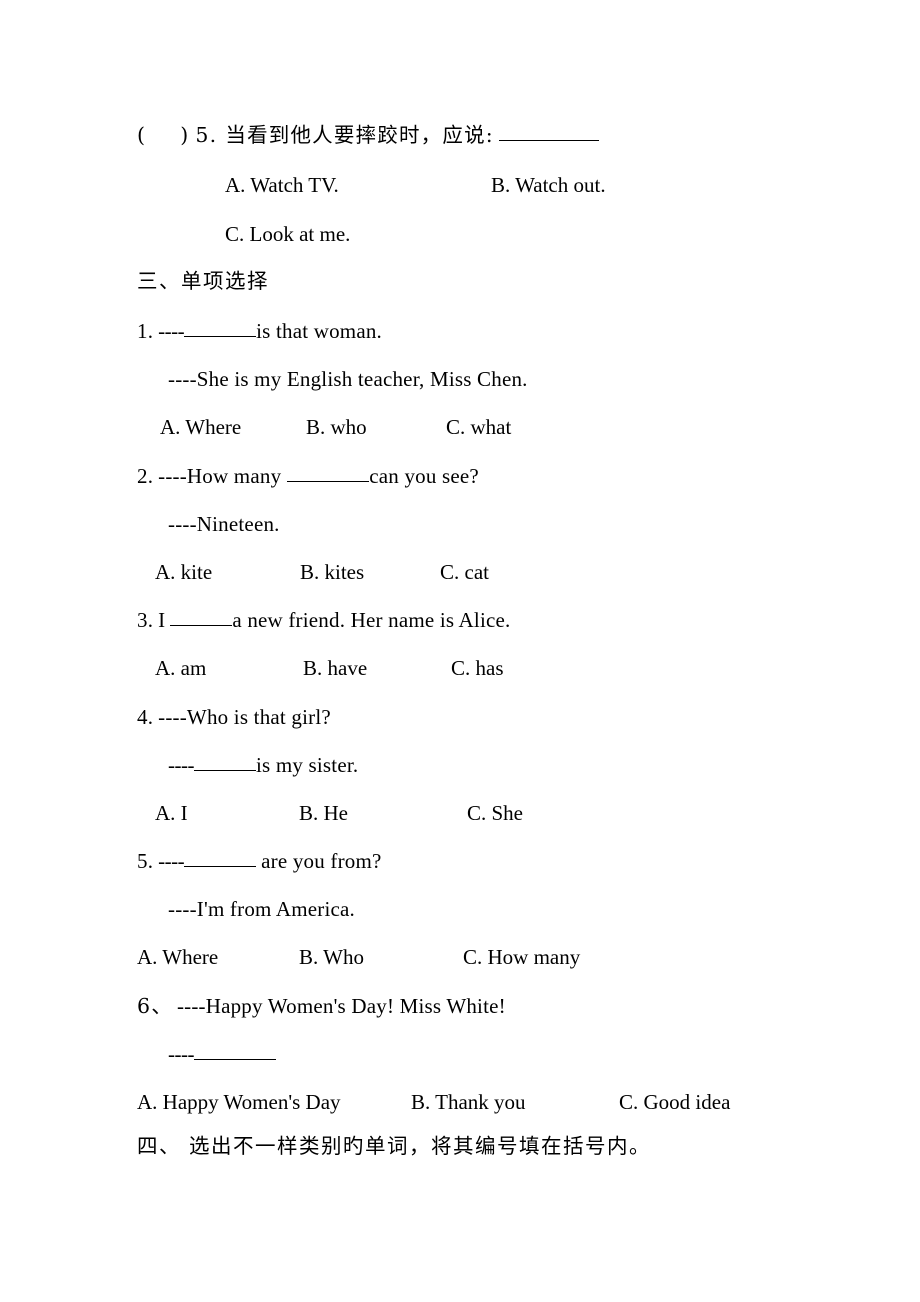 The image size is (920, 1302). I want to click on question-2-blank, so click(328, 481).